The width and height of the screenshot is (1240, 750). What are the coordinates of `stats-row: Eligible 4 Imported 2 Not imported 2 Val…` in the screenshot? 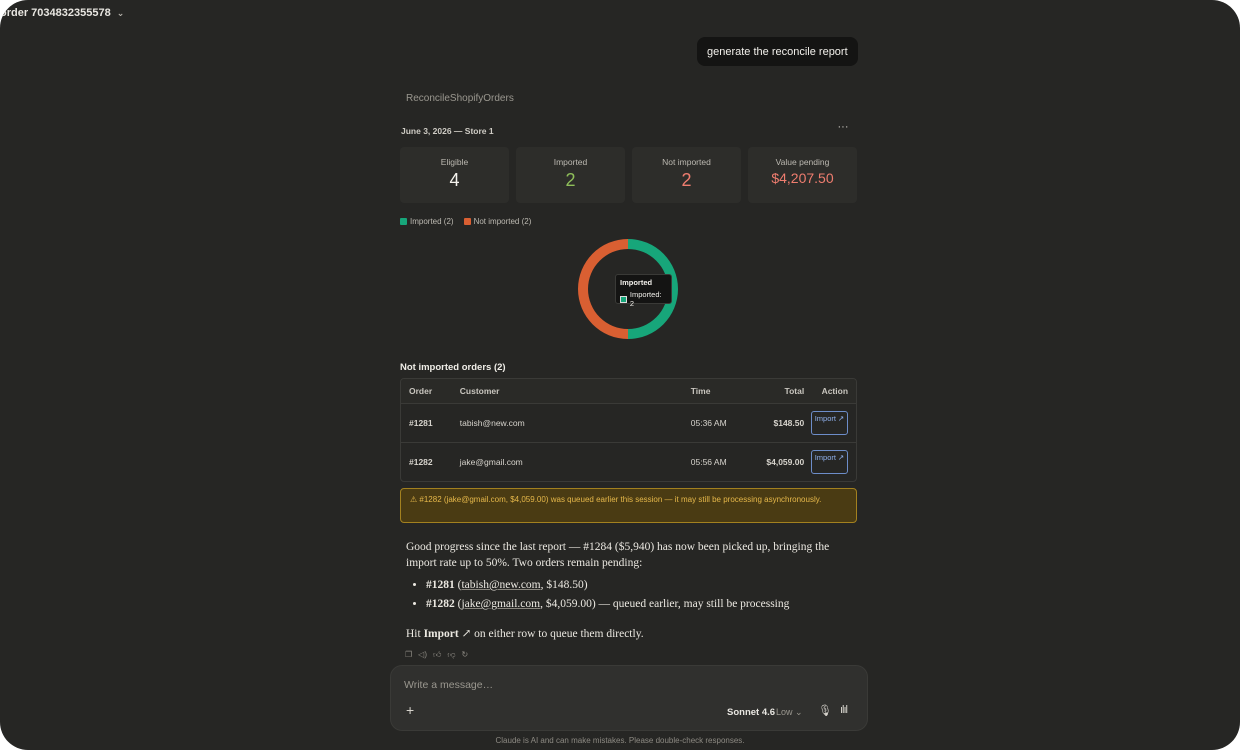 It's located at (628, 175).